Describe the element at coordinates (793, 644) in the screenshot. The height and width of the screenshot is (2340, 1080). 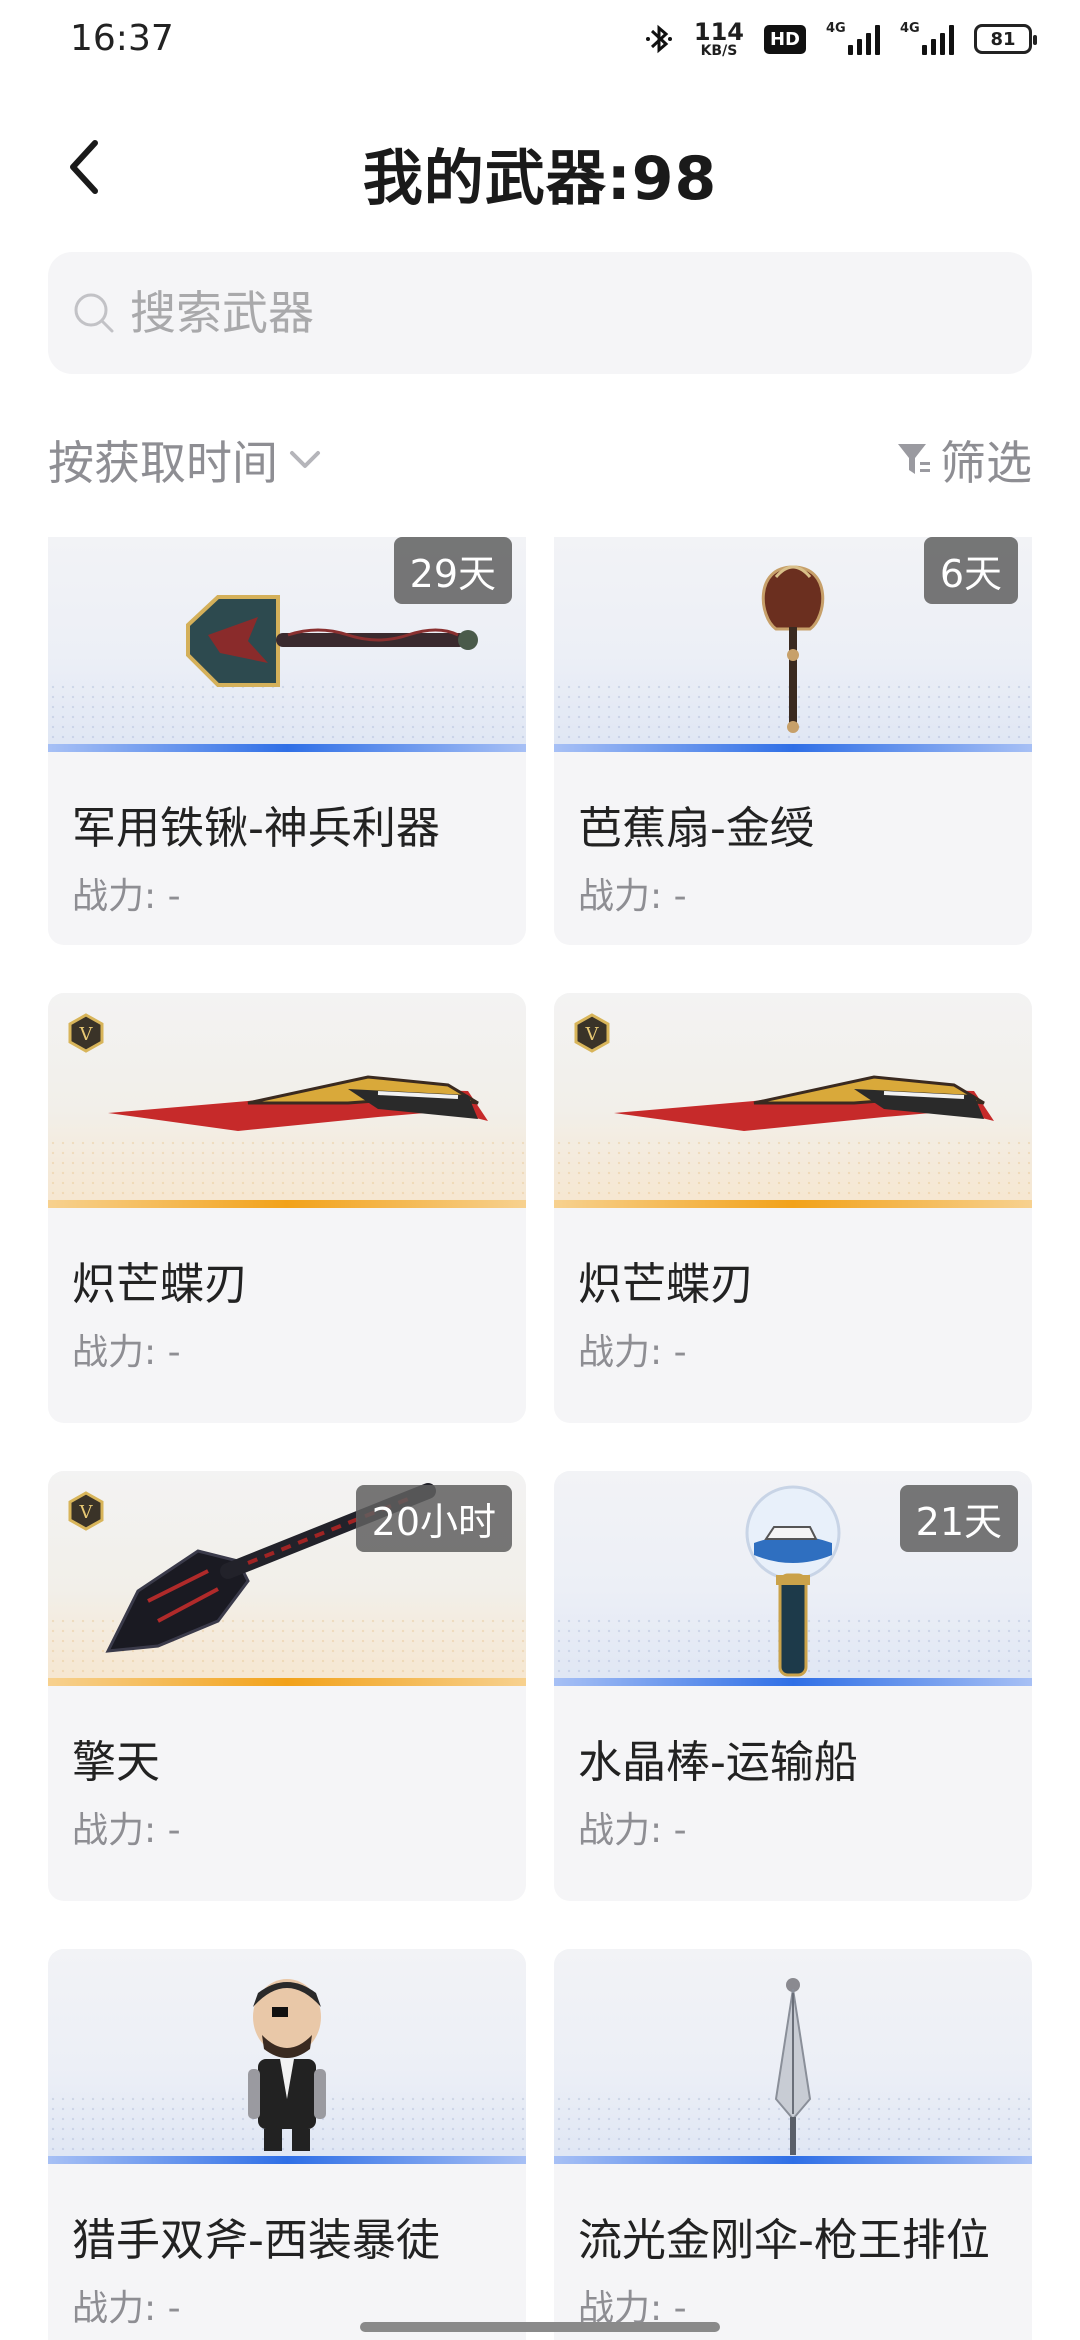
I see `weapon-image: 6天` at that location.